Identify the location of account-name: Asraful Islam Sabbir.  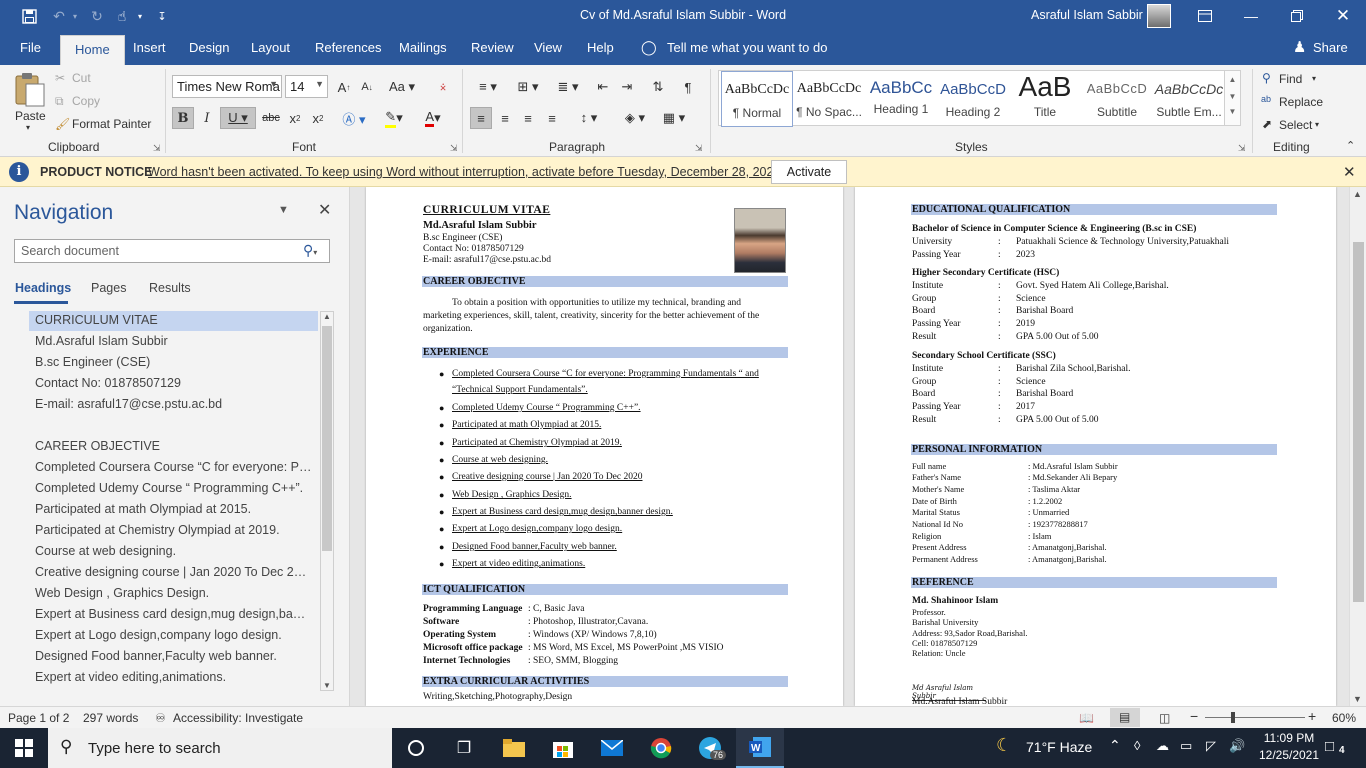
(1087, 15).